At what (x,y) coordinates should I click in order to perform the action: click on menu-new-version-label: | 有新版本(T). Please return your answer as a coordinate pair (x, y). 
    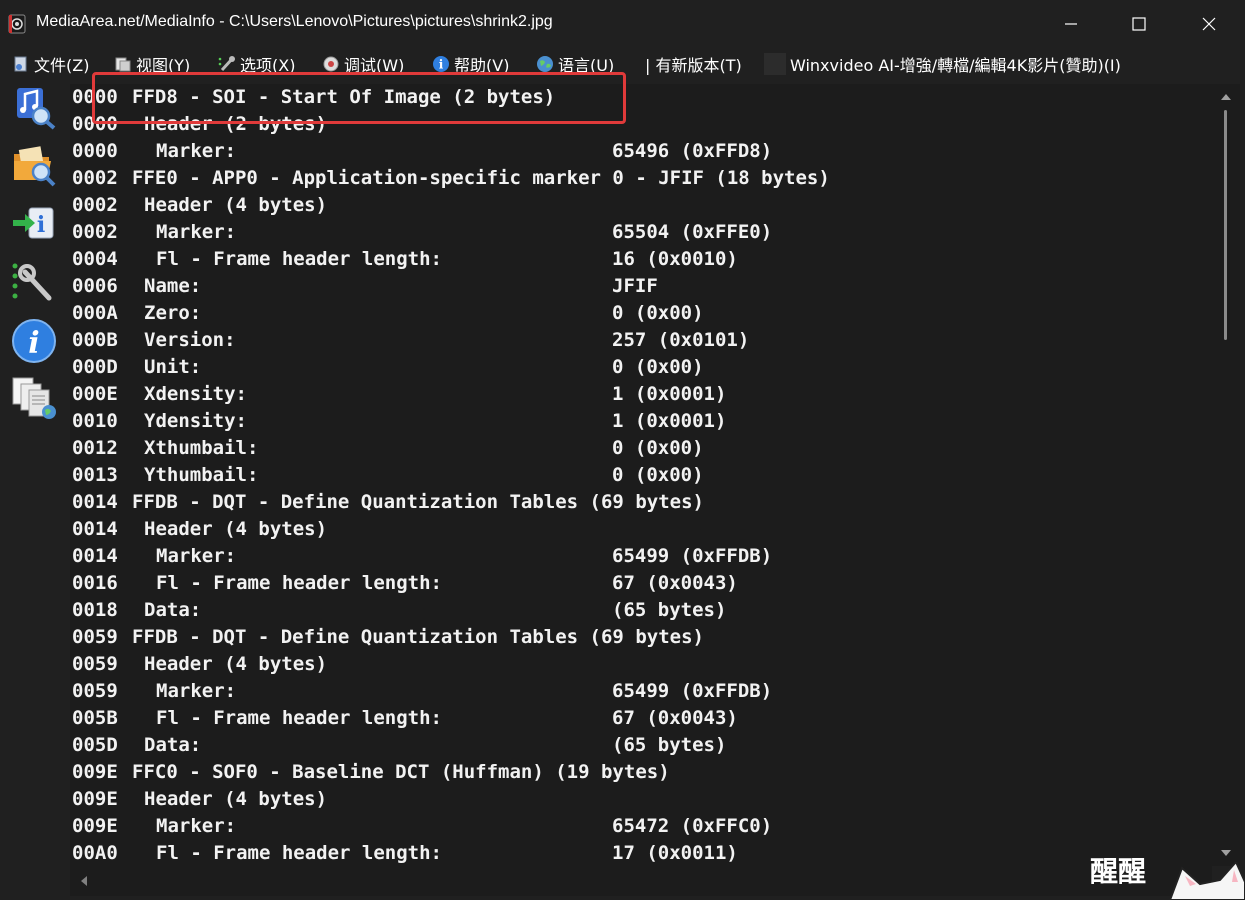
    Looking at the image, I should click on (693, 65).